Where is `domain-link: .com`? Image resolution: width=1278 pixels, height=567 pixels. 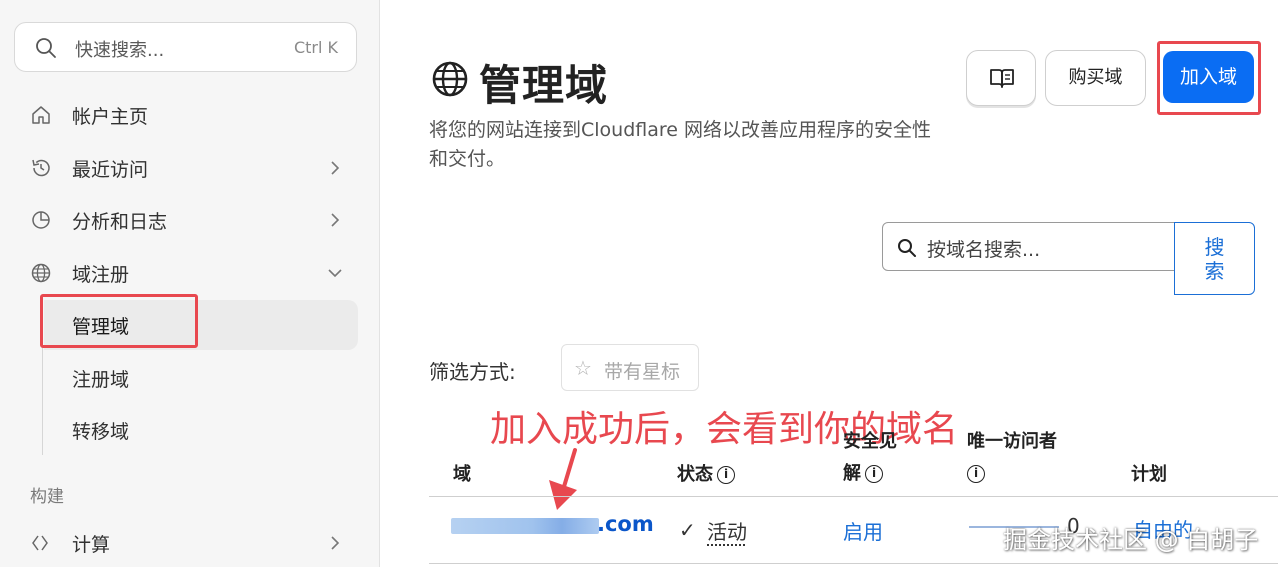 domain-link: .com is located at coordinates (625, 524).